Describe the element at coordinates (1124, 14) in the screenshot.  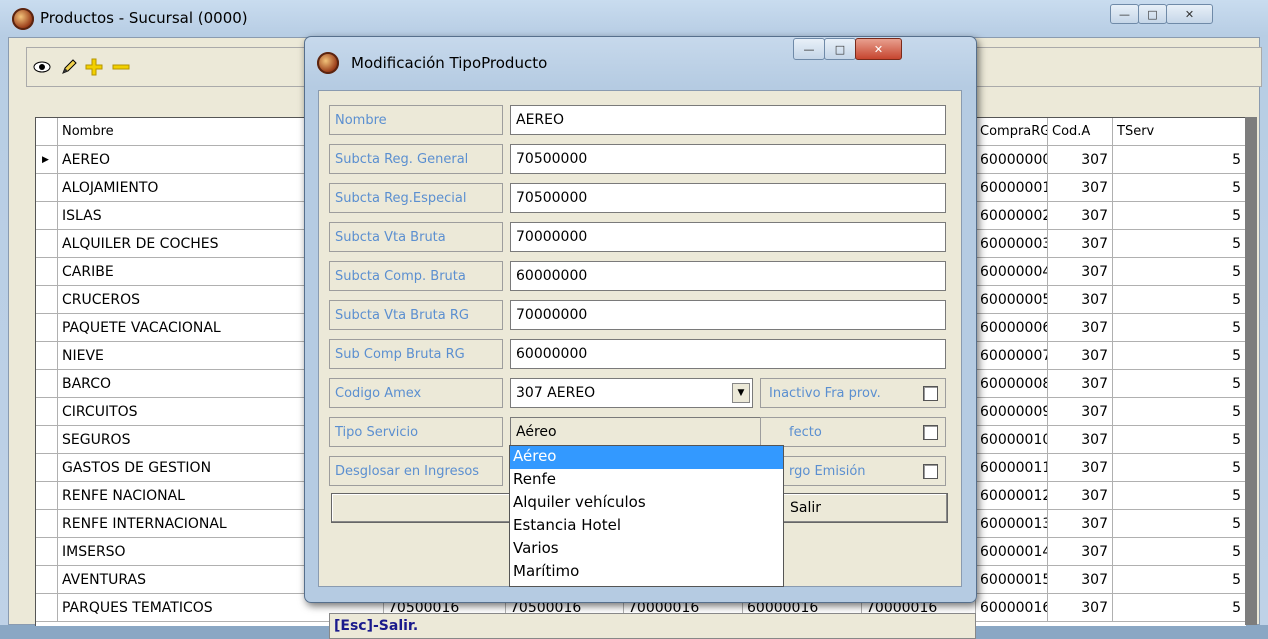
I see `minimize-button: —` at that location.